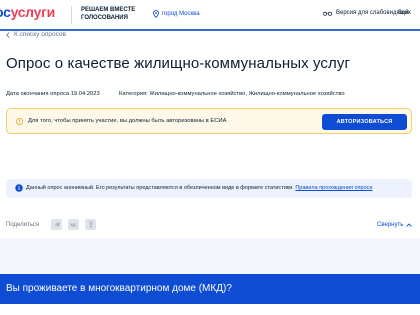 This screenshot has width=420, height=315. I want to click on survey-end-date: Дата окончания опроса 19.04.2023, so click(53, 94).